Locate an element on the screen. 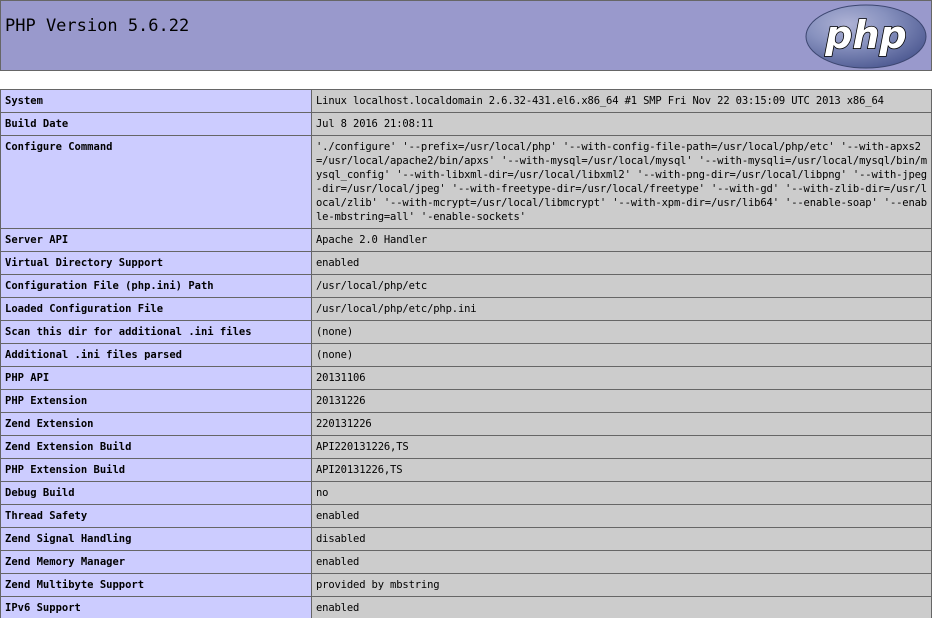 The image size is (936, 618). info-row: PHP Extension Build API20131226,TS is located at coordinates (466, 470).